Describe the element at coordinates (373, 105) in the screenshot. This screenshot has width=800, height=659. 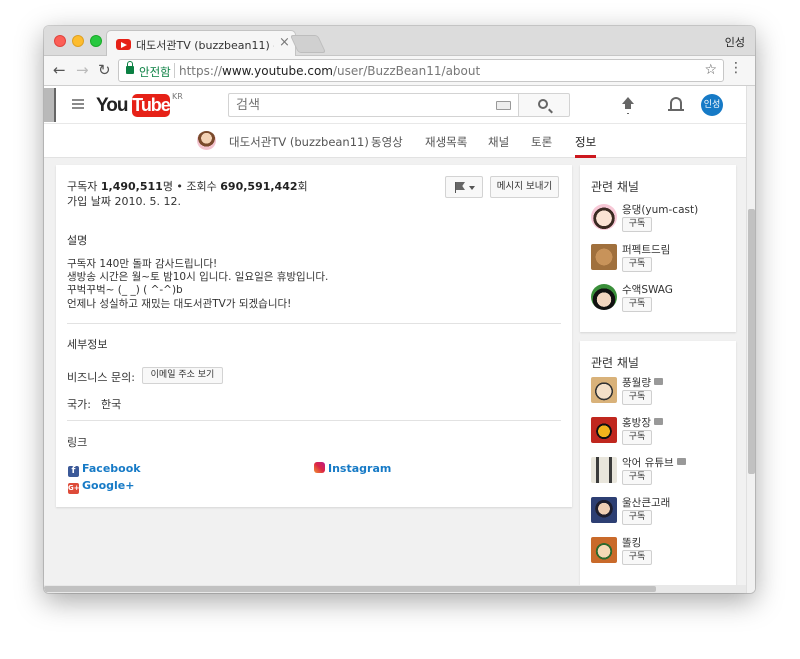
I see `search-input` at that location.